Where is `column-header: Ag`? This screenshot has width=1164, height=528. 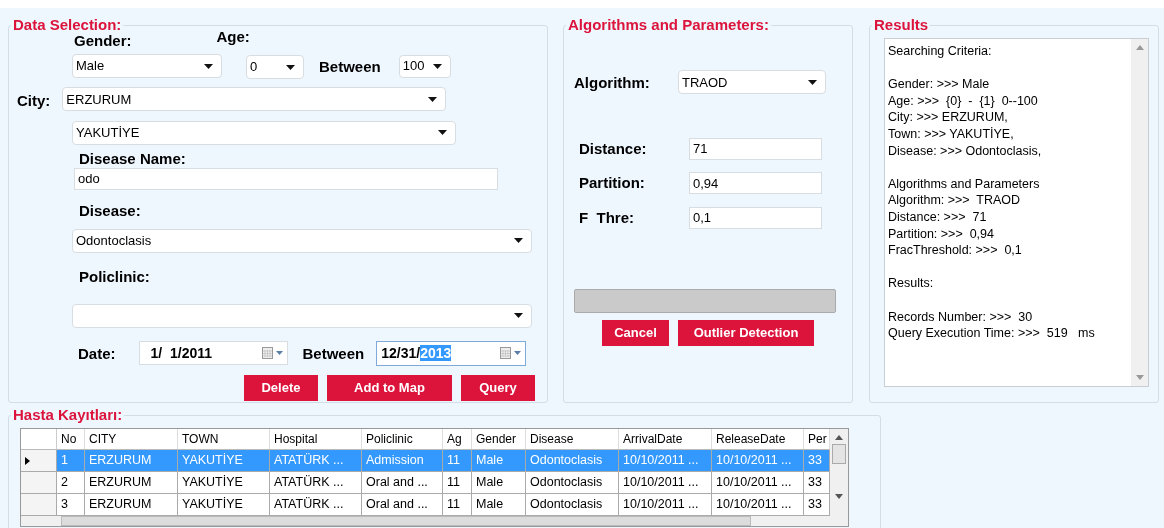
column-header: Ag is located at coordinates (457, 439).